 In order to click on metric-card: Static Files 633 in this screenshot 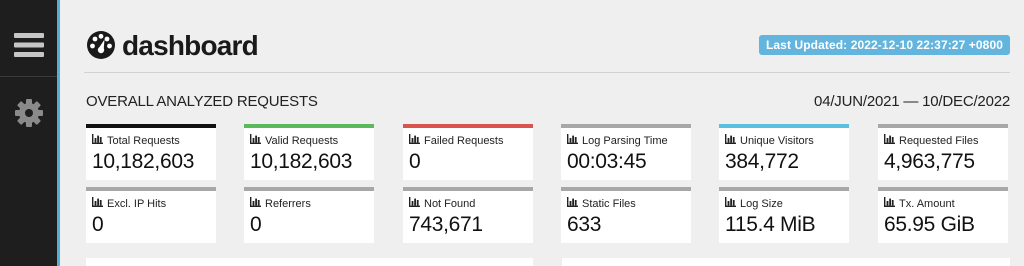, I will do `click(626, 215)`.